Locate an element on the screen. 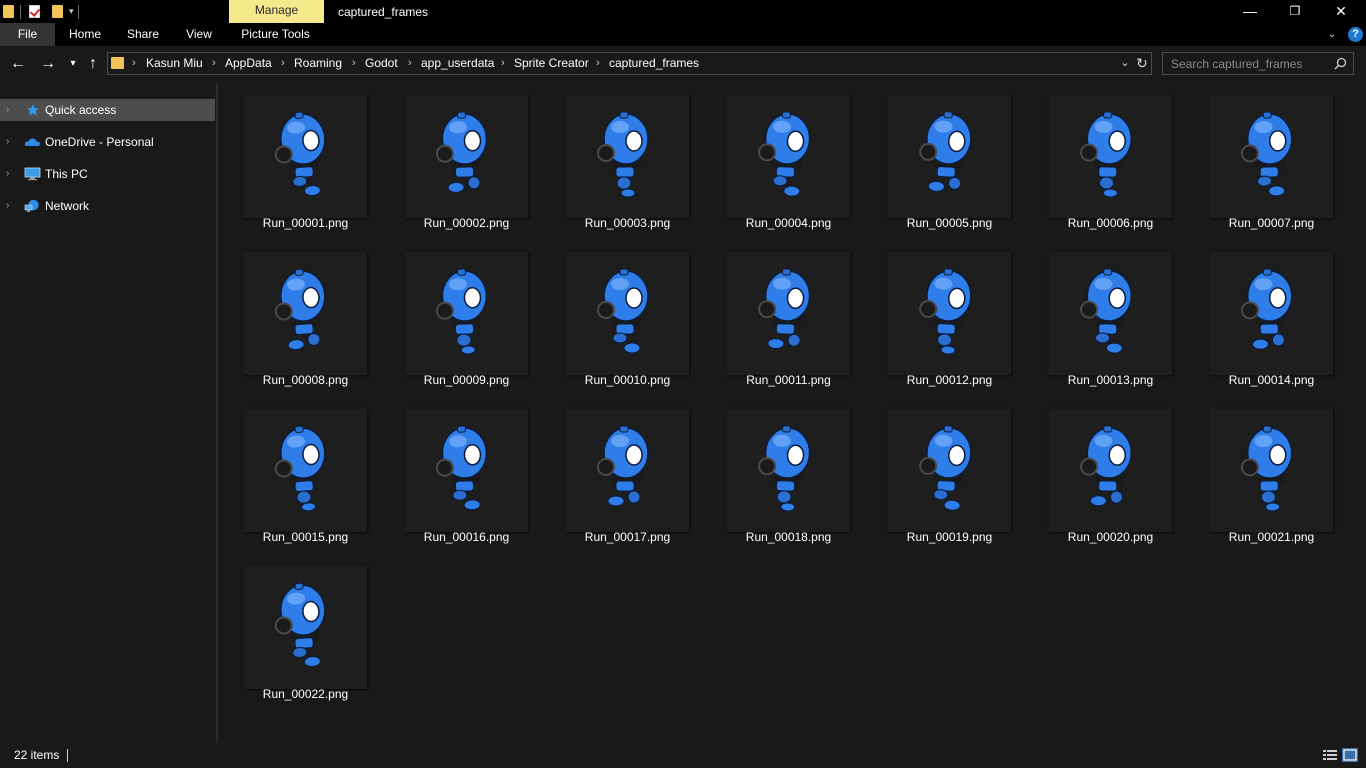 This screenshot has width=1366, height=768. file-item: Run_00001.png is located at coordinates (320, 161).